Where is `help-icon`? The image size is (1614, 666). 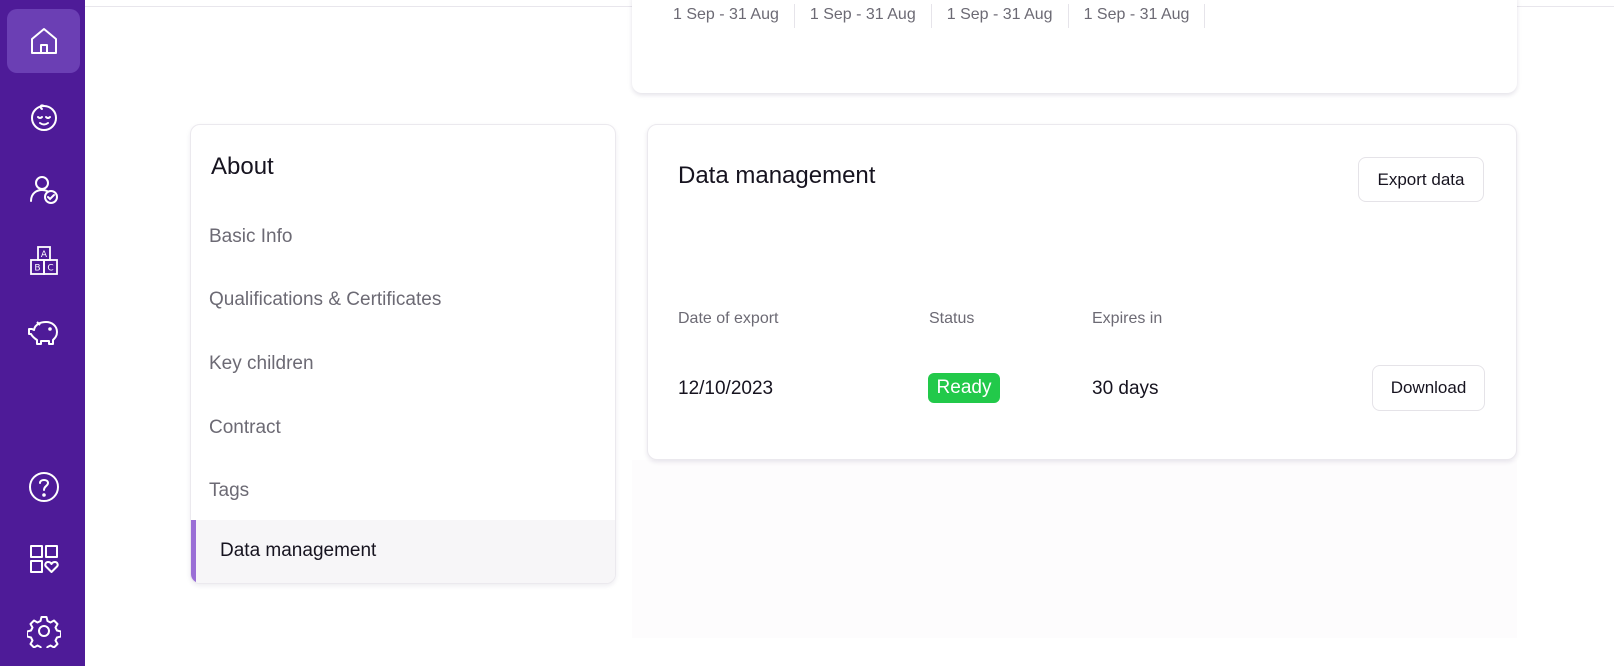 help-icon is located at coordinates (43, 487).